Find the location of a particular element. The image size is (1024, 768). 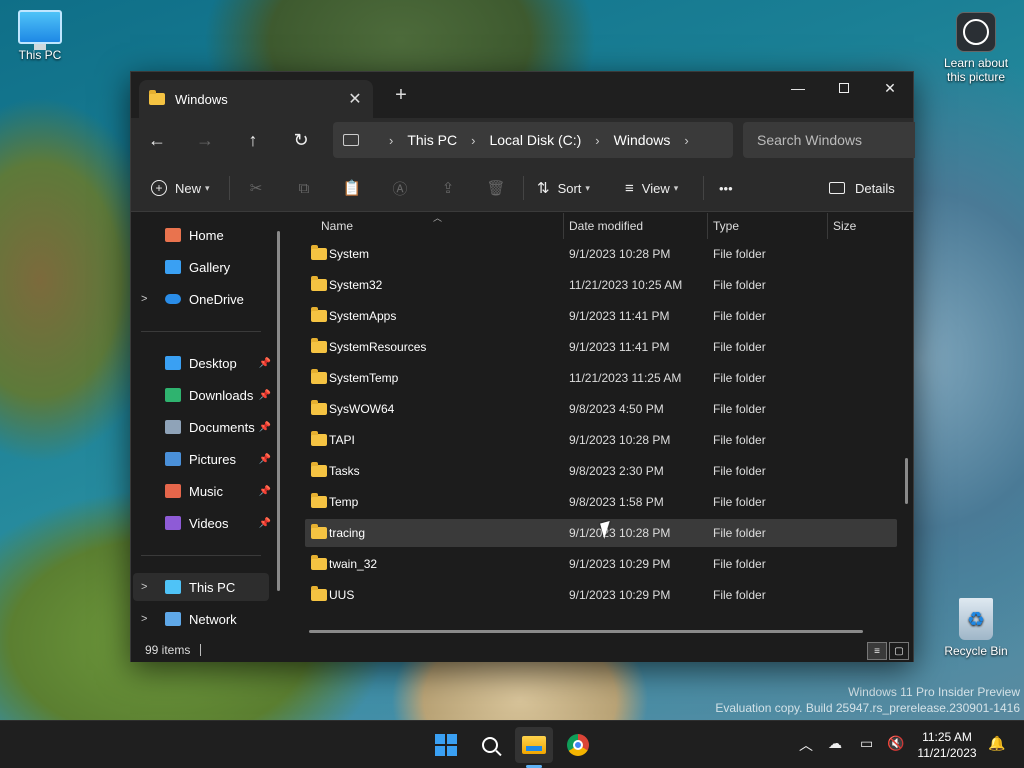

paste-icon: 📋 is located at coordinates (352, 188).